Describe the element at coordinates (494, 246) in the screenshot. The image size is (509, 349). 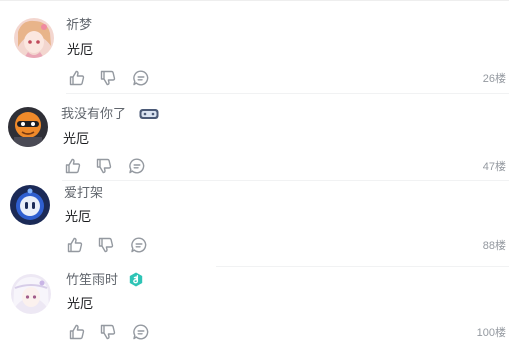
I see `floor-number: 88楼` at that location.